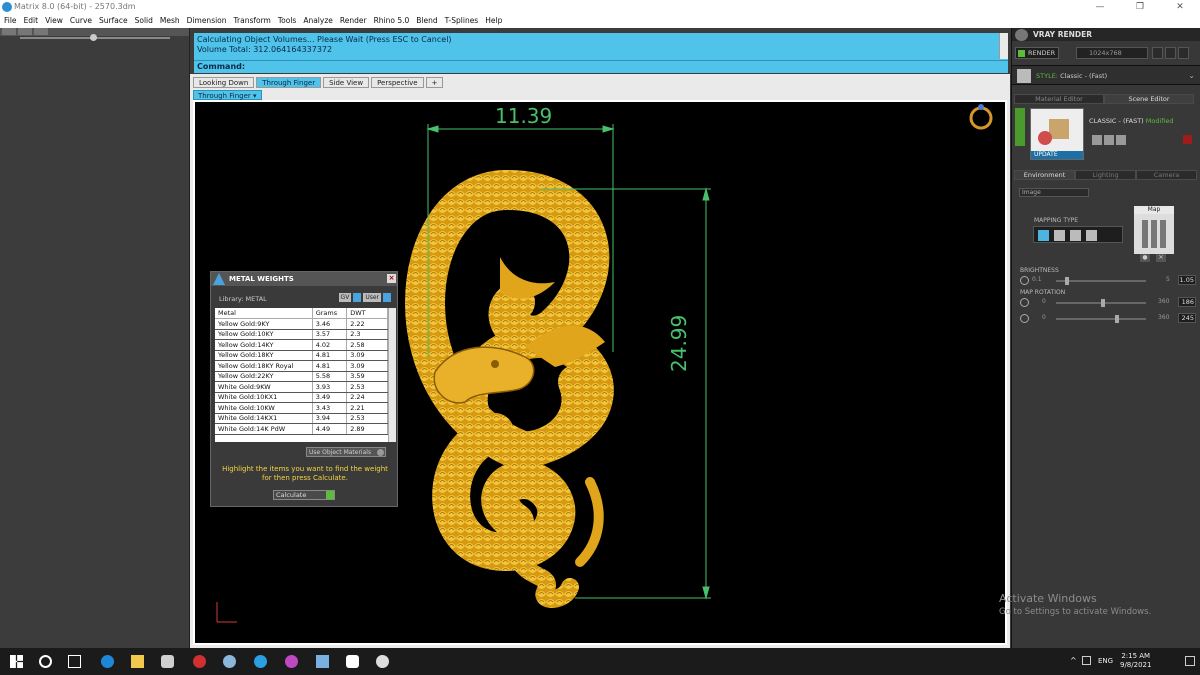 This screenshot has width=1200, height=675. Describe the element at coordinates (1170, 53) in the screenshot. I see `forward-icon` at that location.